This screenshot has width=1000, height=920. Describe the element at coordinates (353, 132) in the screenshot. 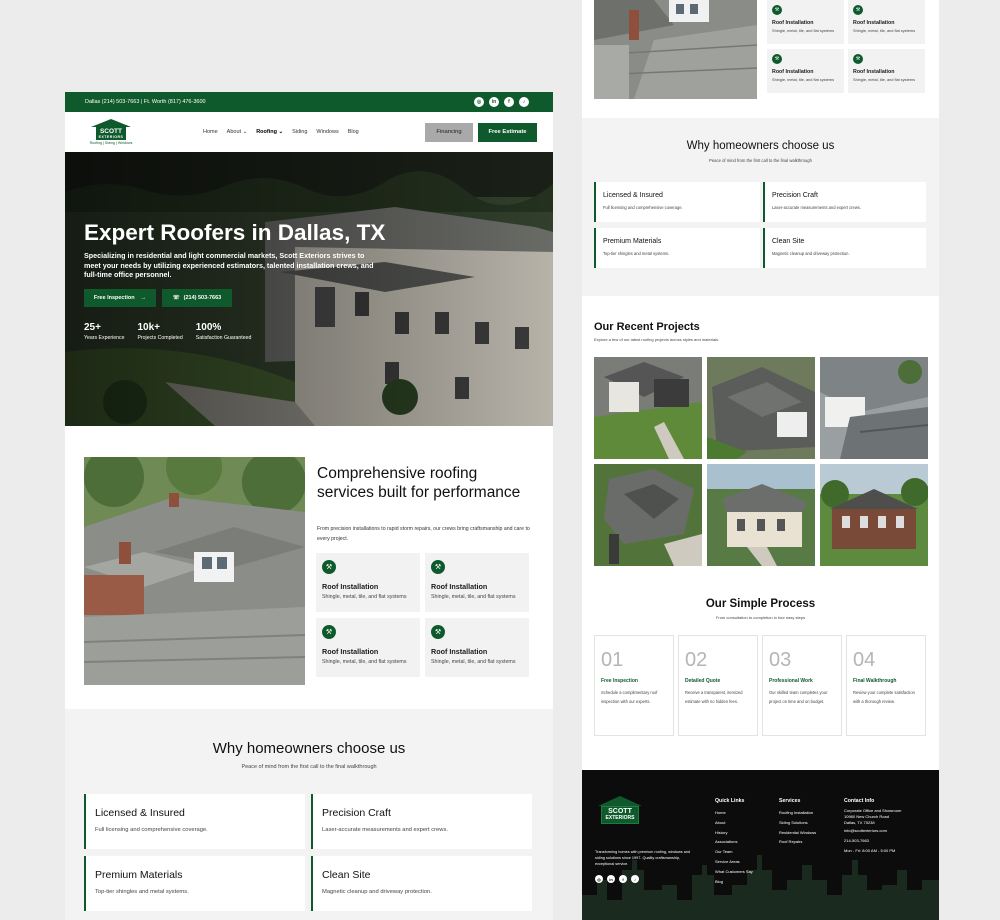

I see `nav-item-blog: Blog` at that location.